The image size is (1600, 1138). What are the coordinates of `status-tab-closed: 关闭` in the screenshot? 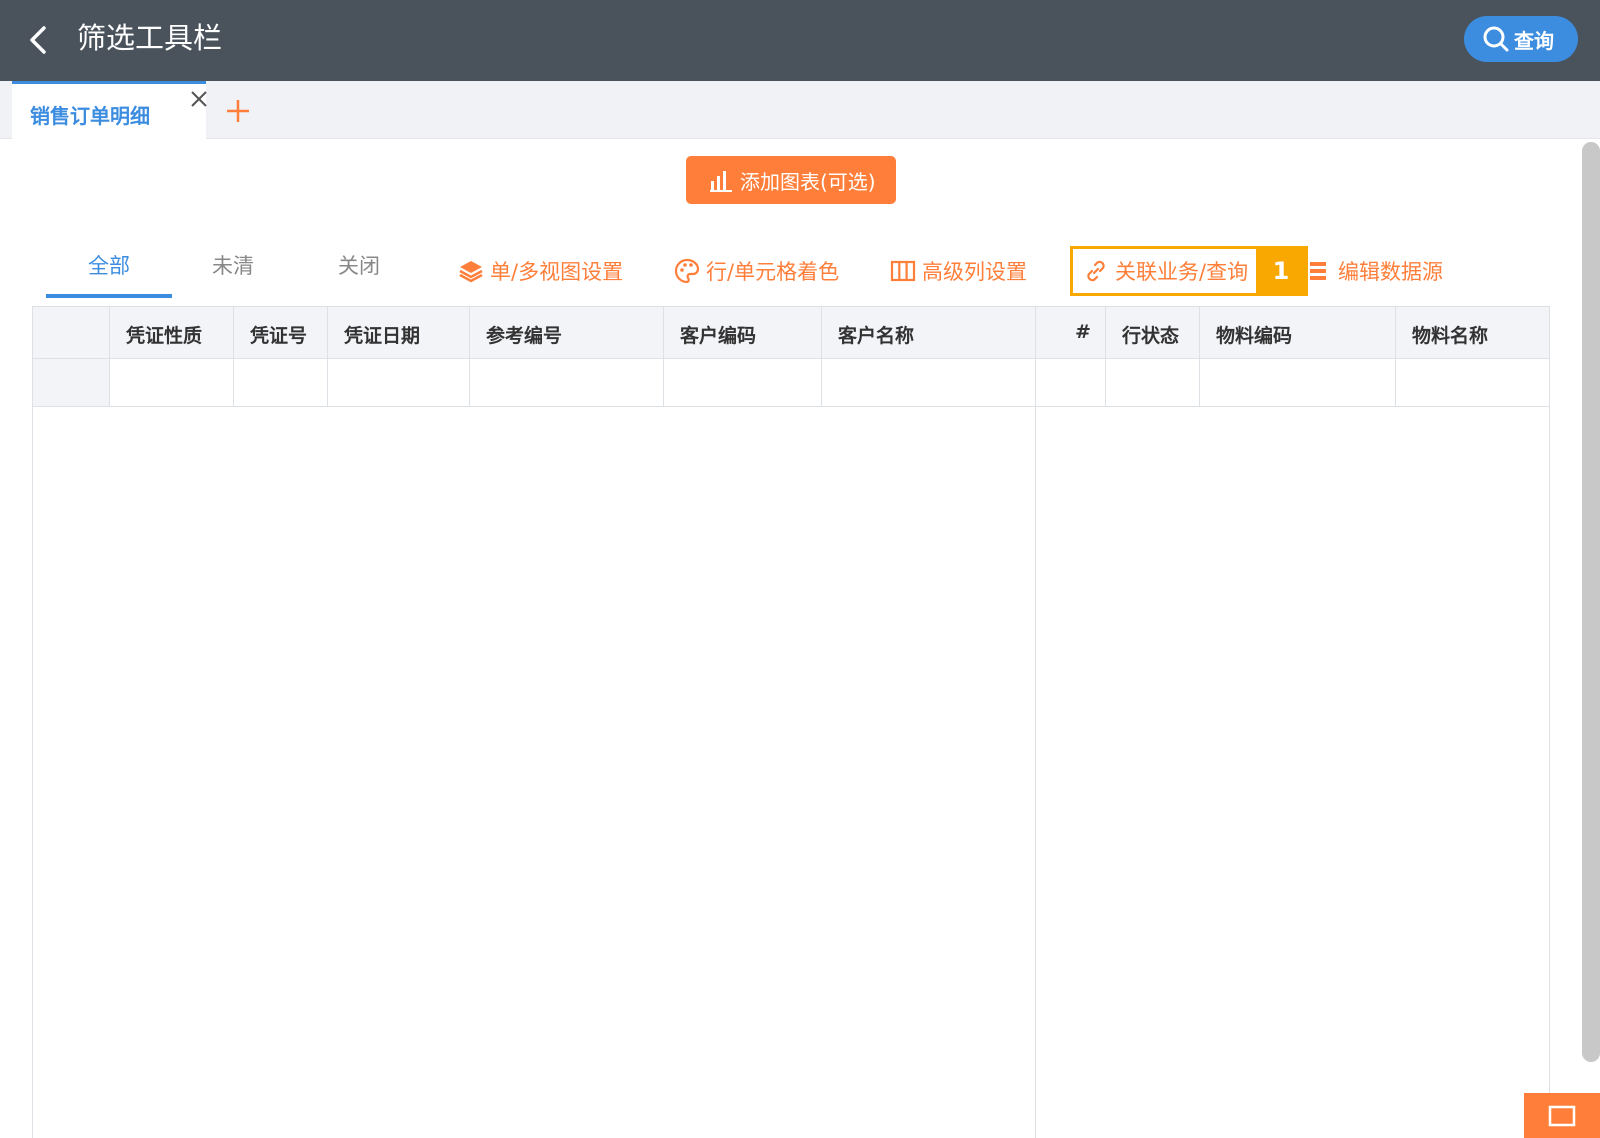 It's located at (359, 265).